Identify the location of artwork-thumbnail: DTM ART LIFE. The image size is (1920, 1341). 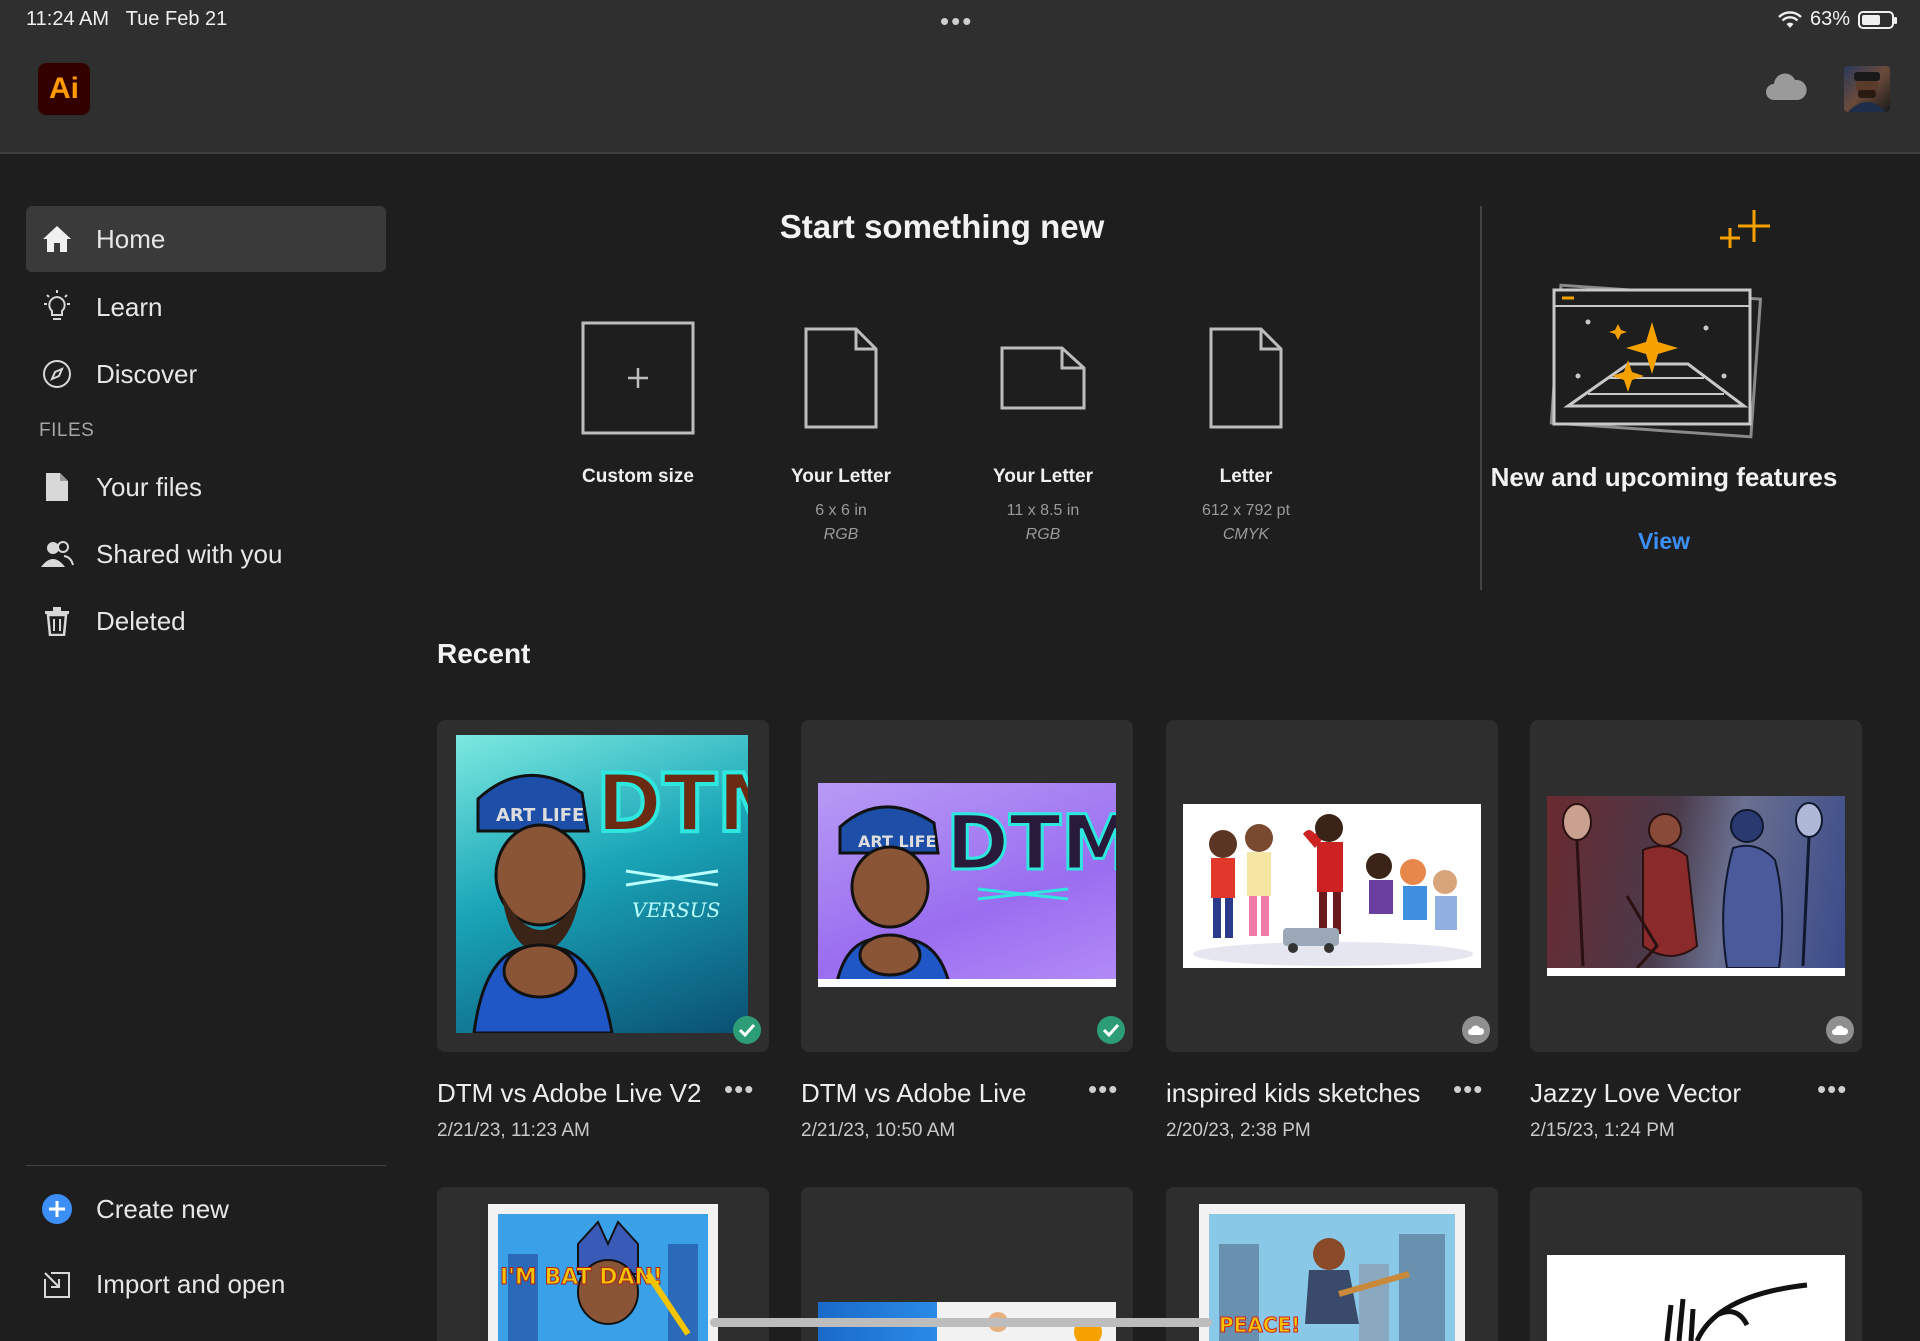
(967, 885).